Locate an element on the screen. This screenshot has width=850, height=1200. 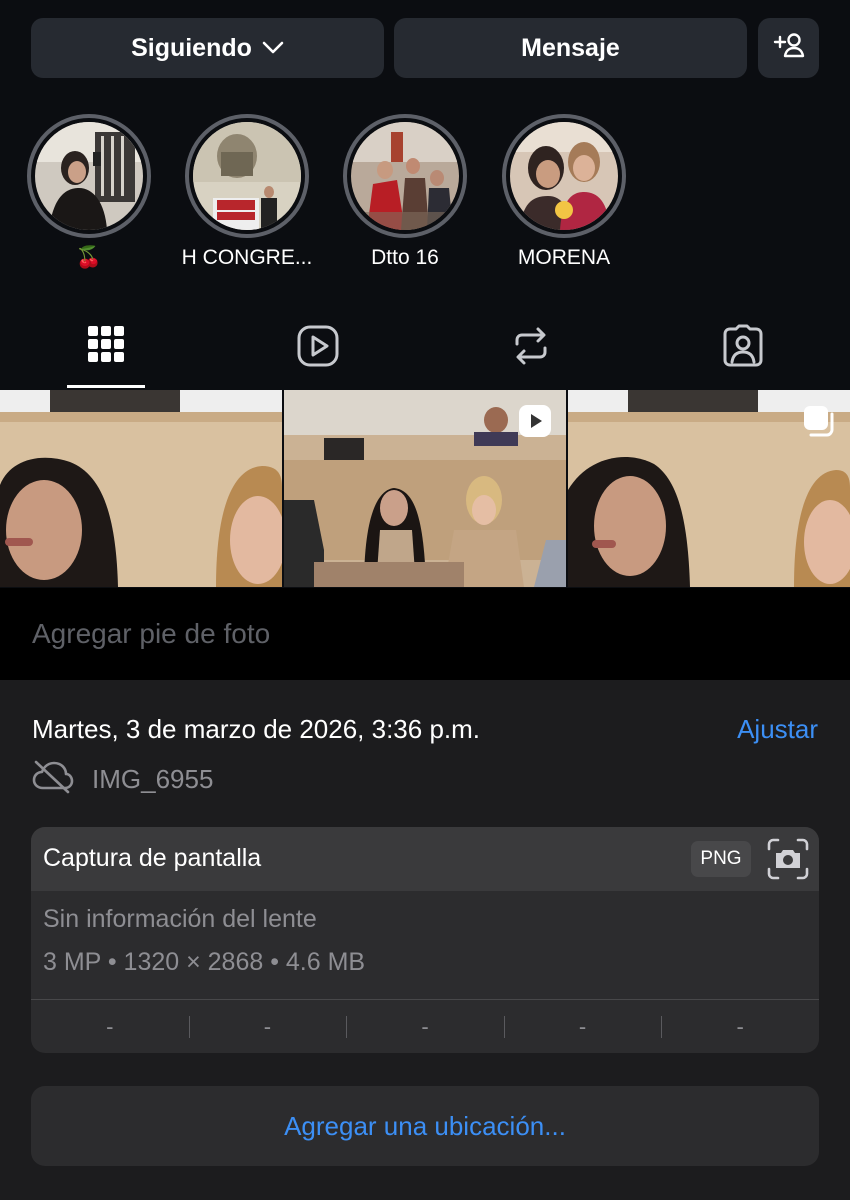
tab-reposts is located at coordinates (531, 352).